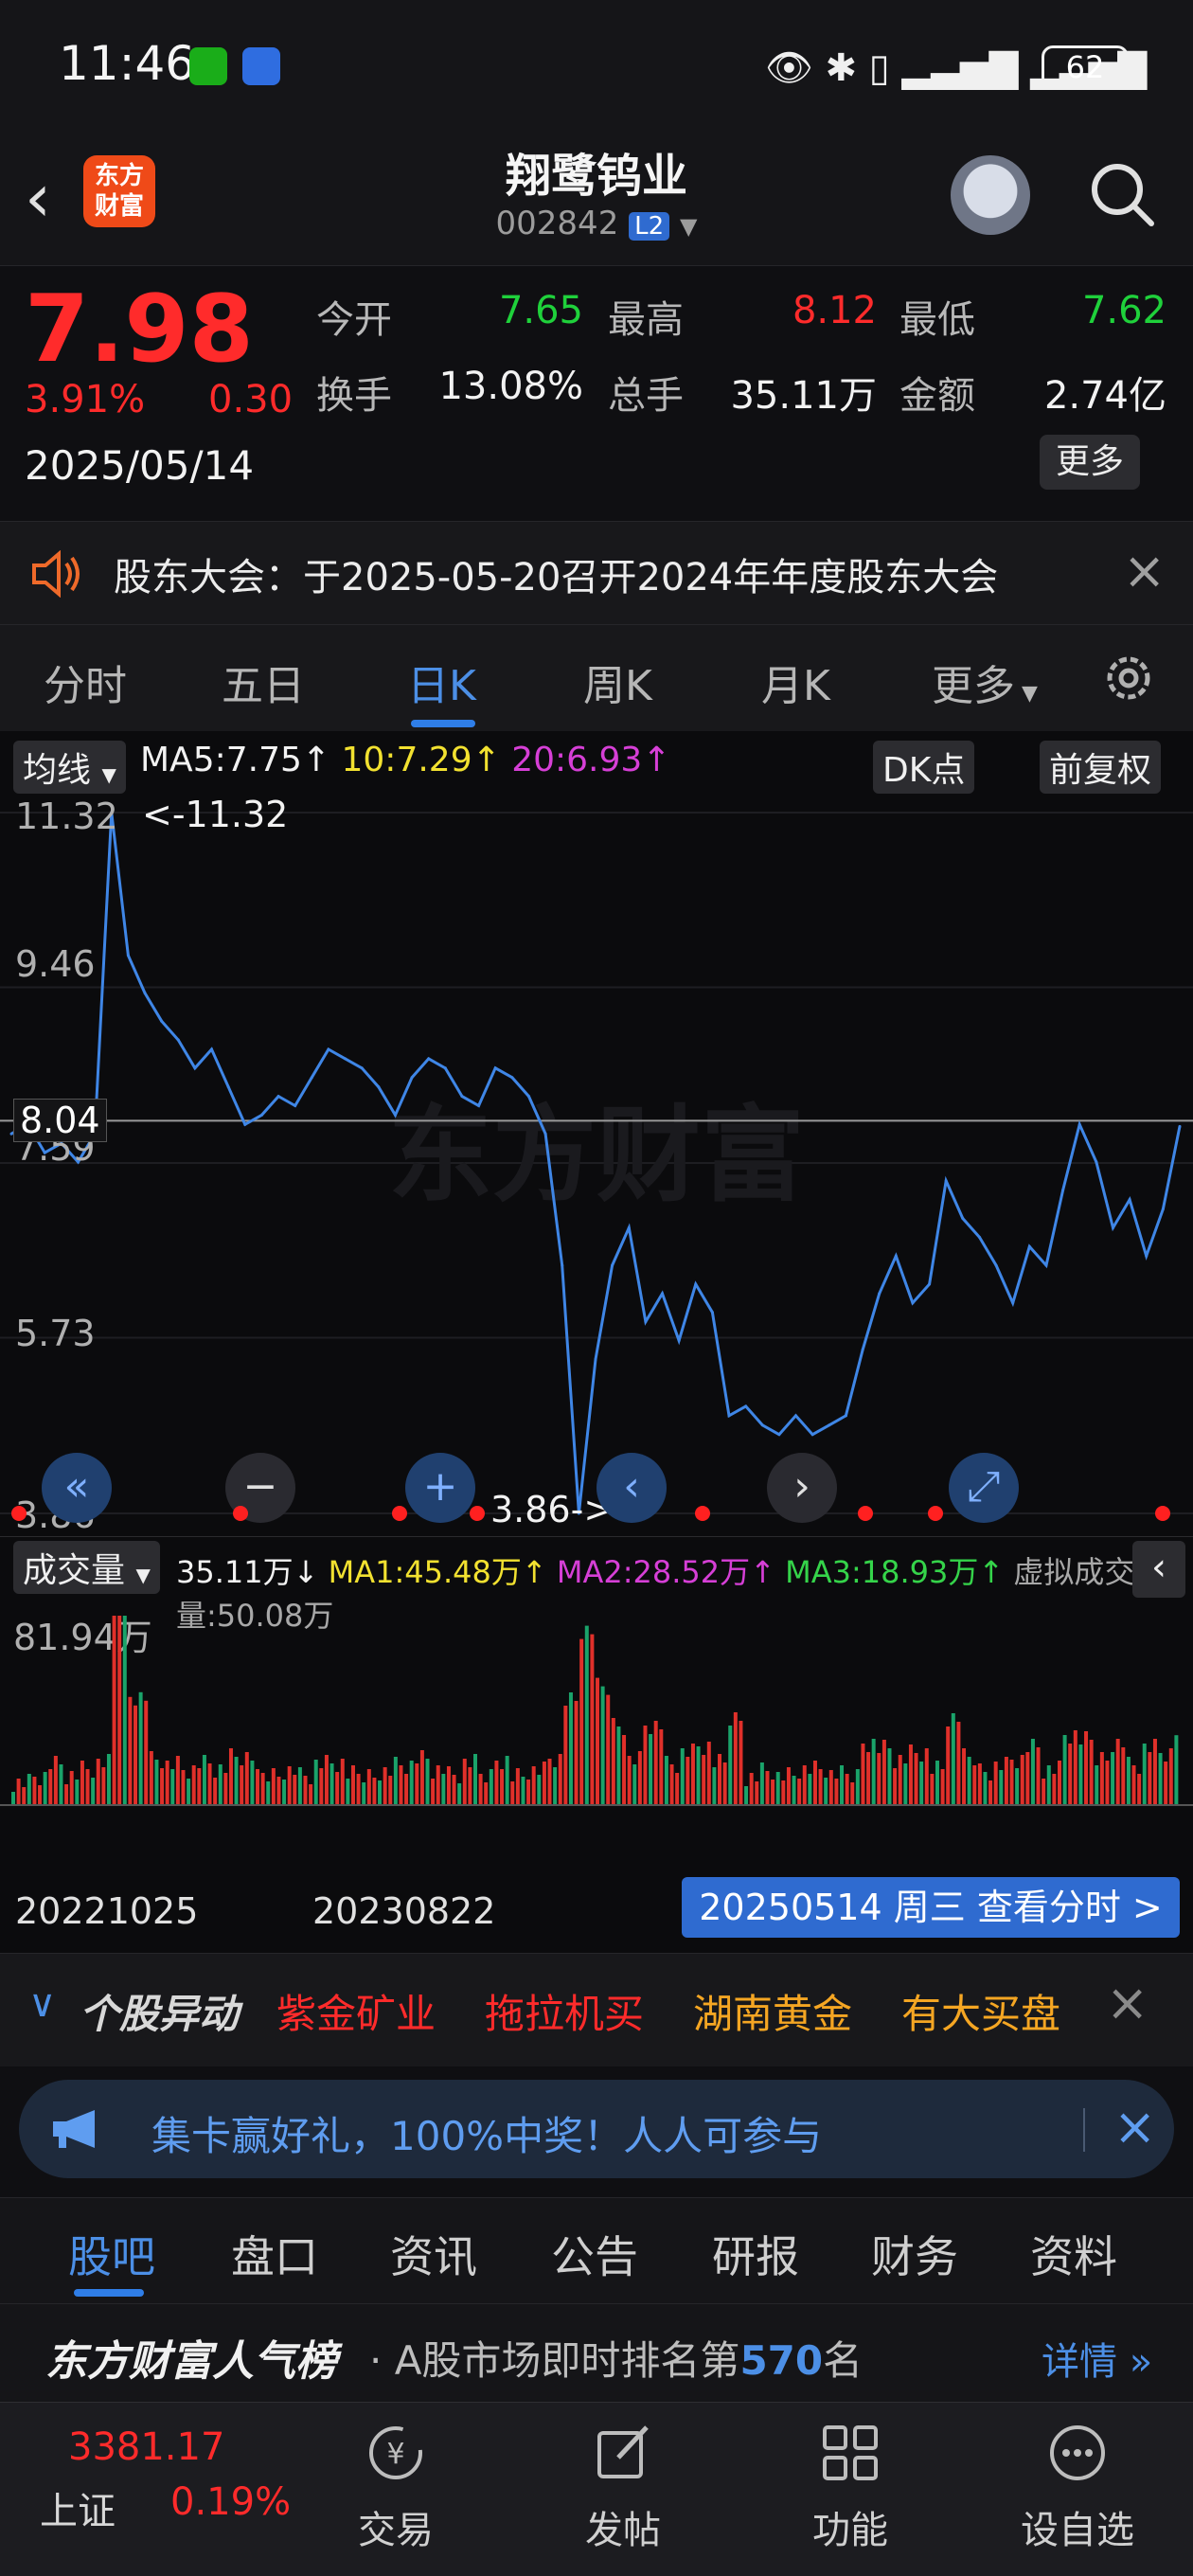 The image size is (1193, 2576). Describe the element at coordinates (596, 2129) in the screenshot. I see `promo-banner: 集卡赢好礼，100%中奖！人人可参与 ×` at that location.